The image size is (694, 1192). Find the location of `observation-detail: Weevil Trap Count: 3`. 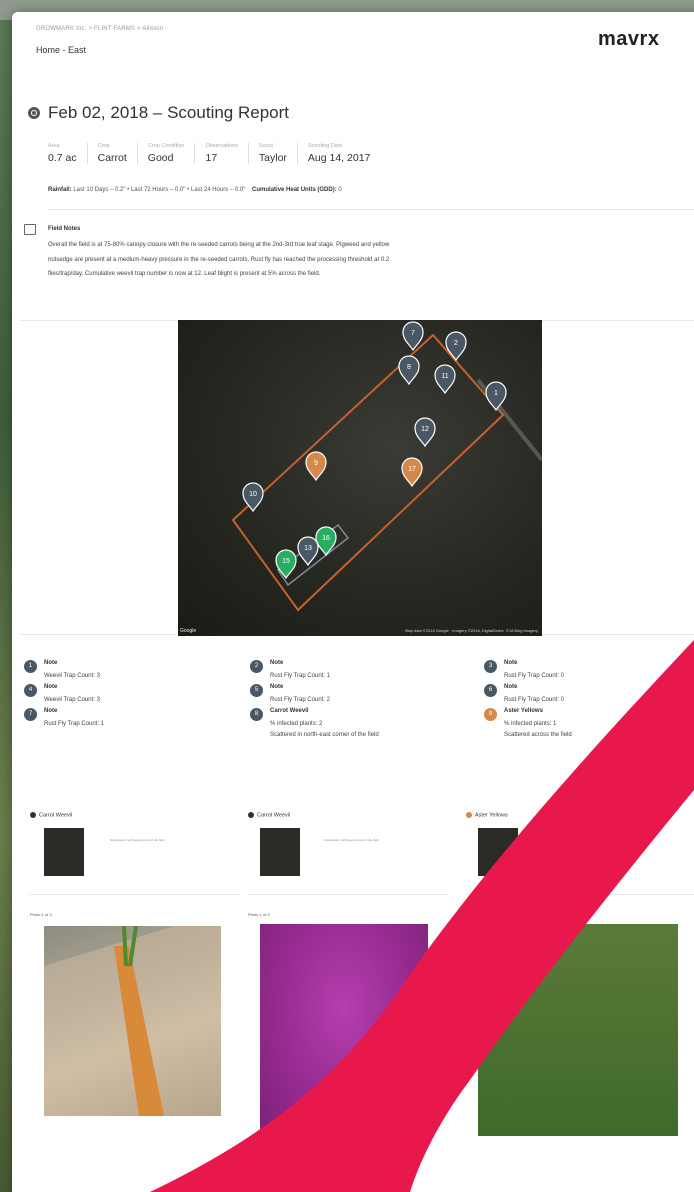

observation-detail: Weevil Trap Count: 3 is located at coordinates (72, 700).